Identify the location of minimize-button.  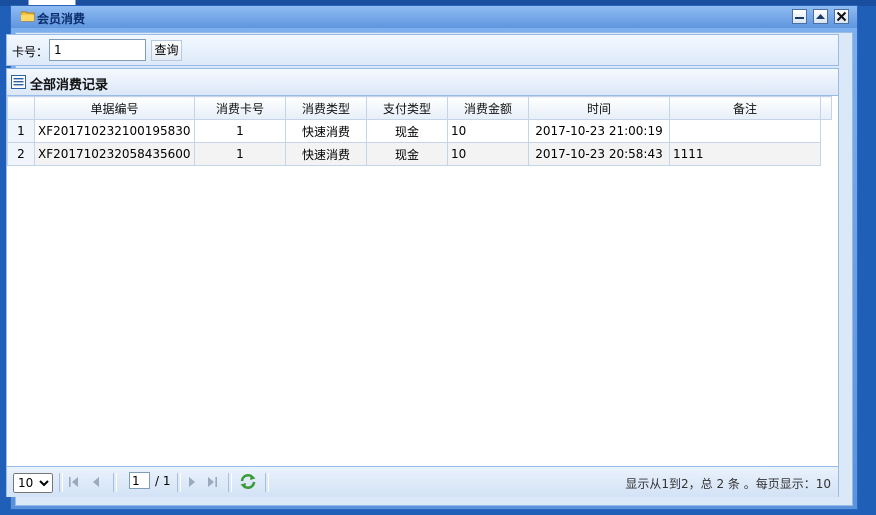
(799, 16).